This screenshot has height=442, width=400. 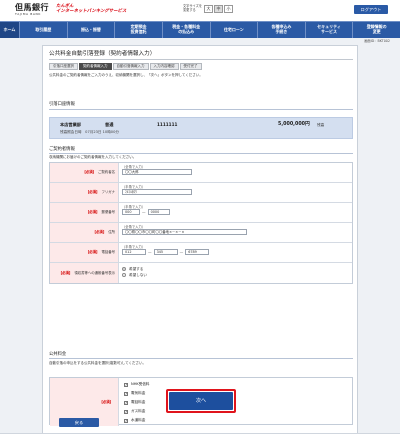 I want to click on font-size-buttons: 大 中 小, so click(x=218, y=9).